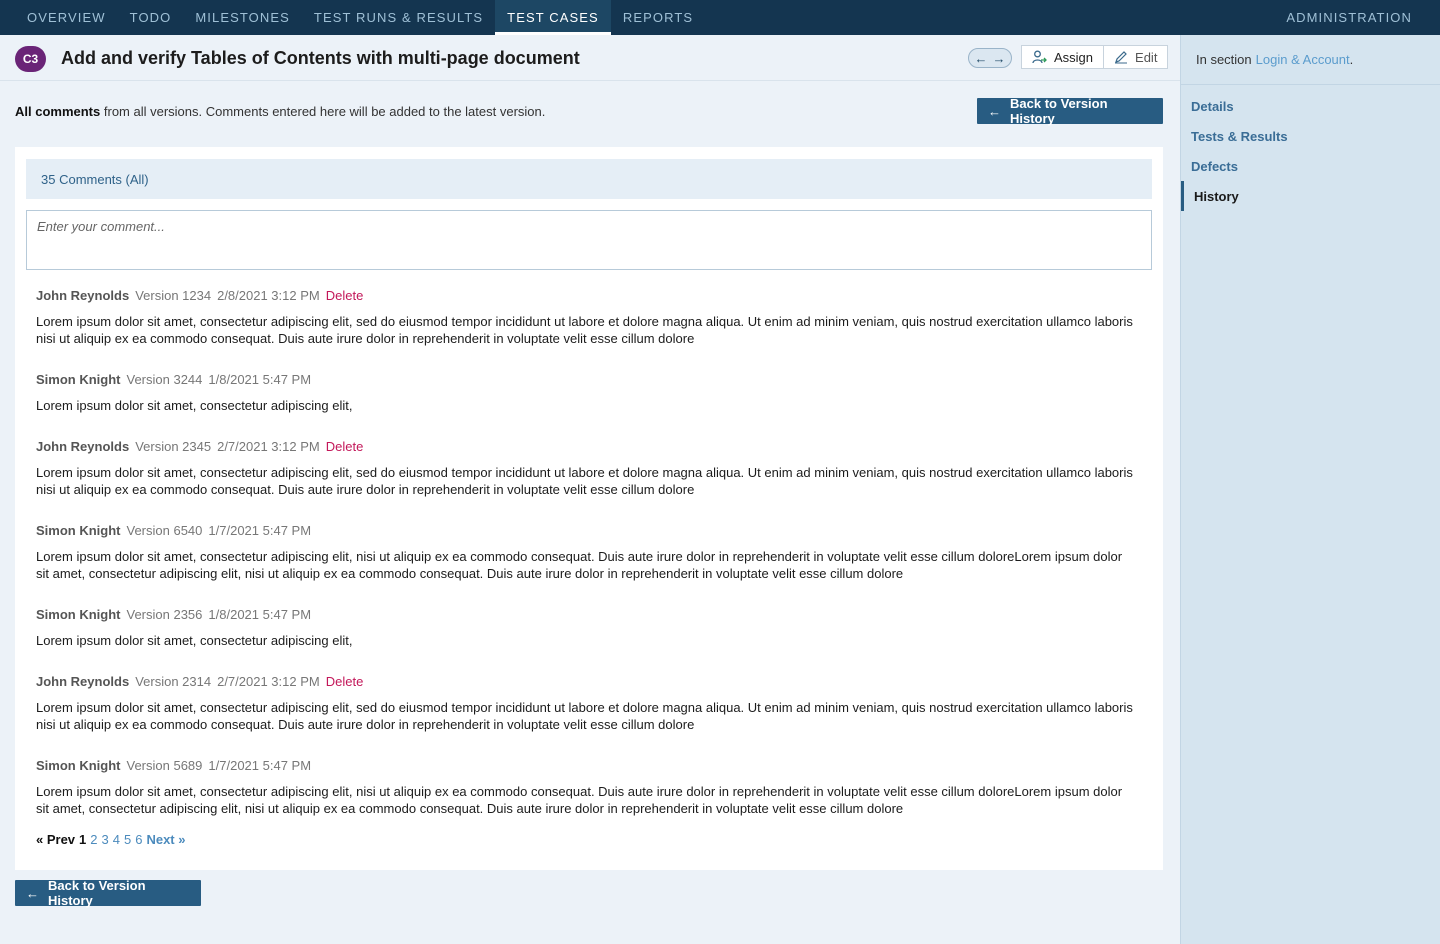 The width and height of the screenshot is (1440, 944). Describe the element at coordinates (1039, 57) in the screenshot. I see `assign-user-icon` at that location.